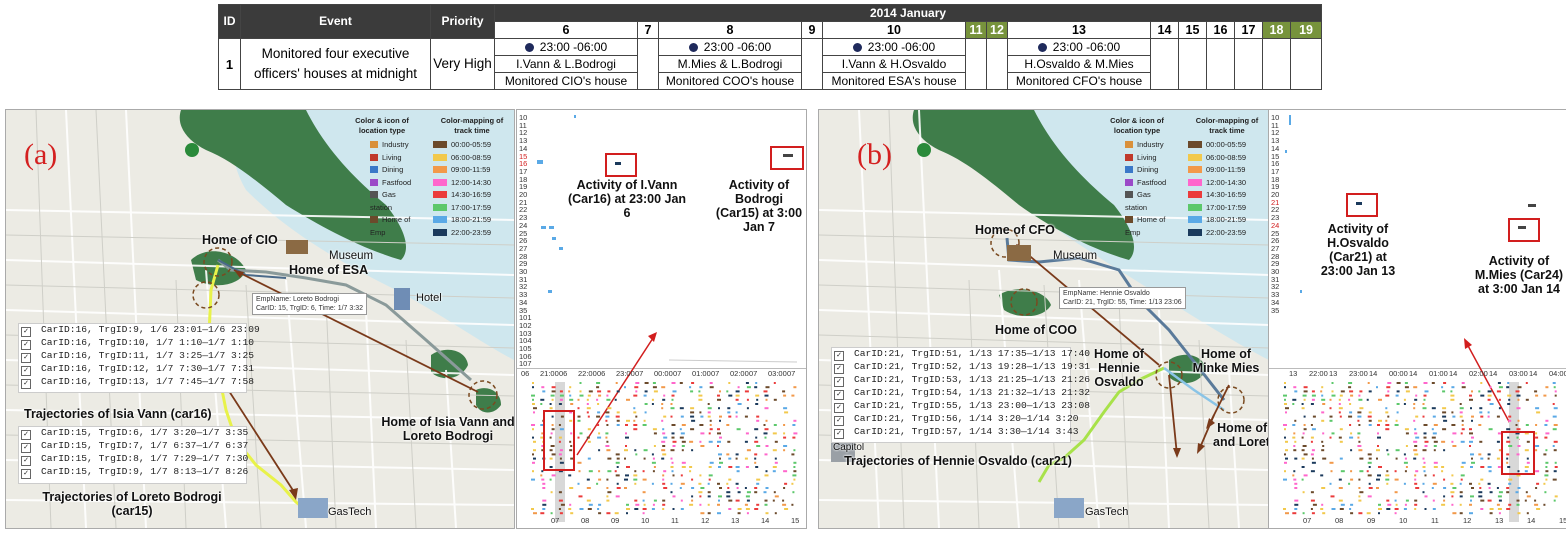 Image resolution: width=1566 pixels, height=535 pixels. I want to click on list-item: ✓ CarID:16, TrgID:13, 1/7 7:45—1/7 7:58, so click(136, 382).